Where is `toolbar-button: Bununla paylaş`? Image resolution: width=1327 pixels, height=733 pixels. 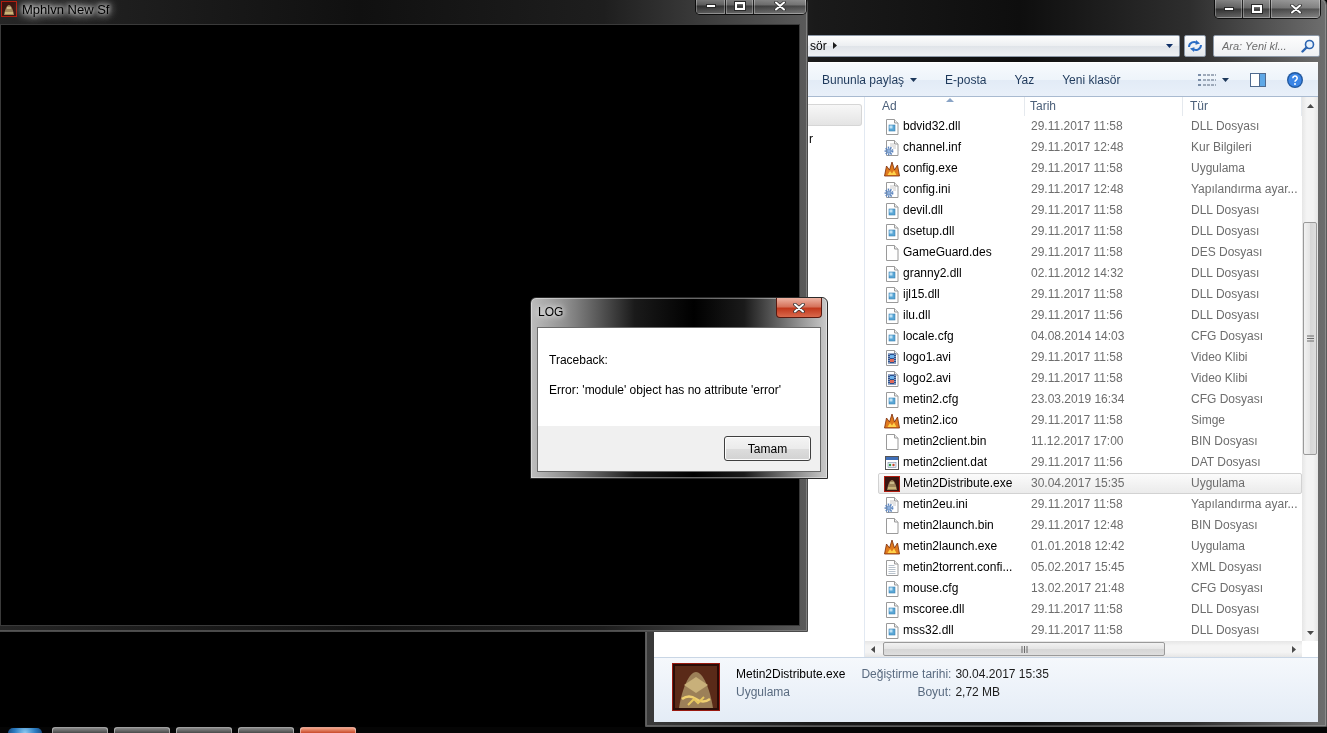
toolbar-button: Bununla paylaş is located at coordinates (870, 79).